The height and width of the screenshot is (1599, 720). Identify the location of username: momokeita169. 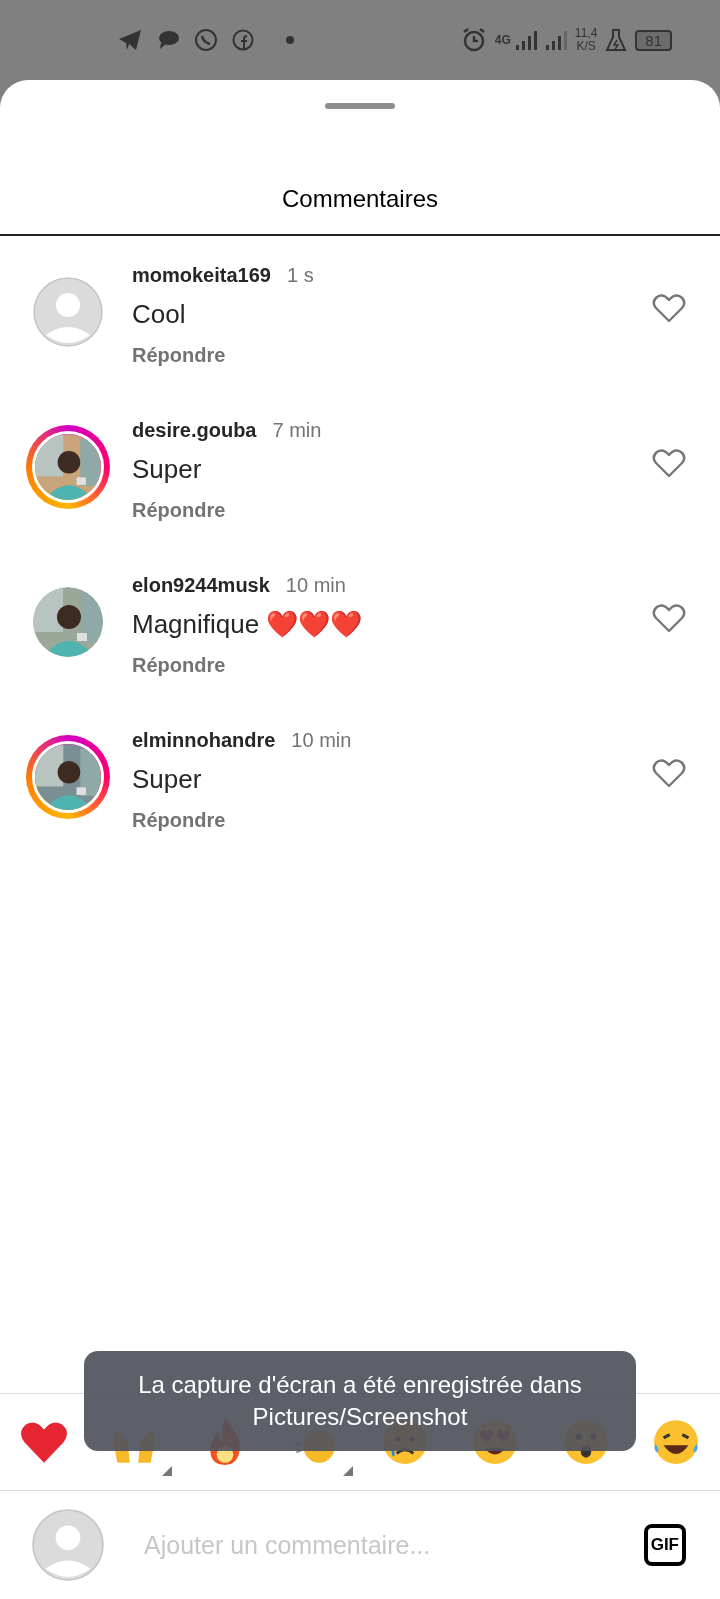
(201, 275).